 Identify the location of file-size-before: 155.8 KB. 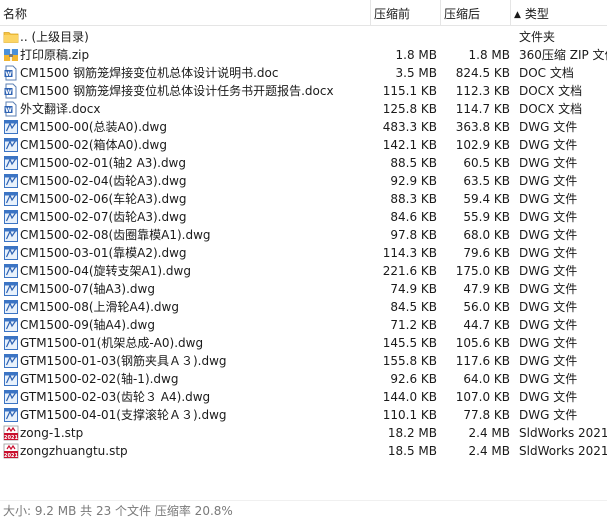
(409, 361).